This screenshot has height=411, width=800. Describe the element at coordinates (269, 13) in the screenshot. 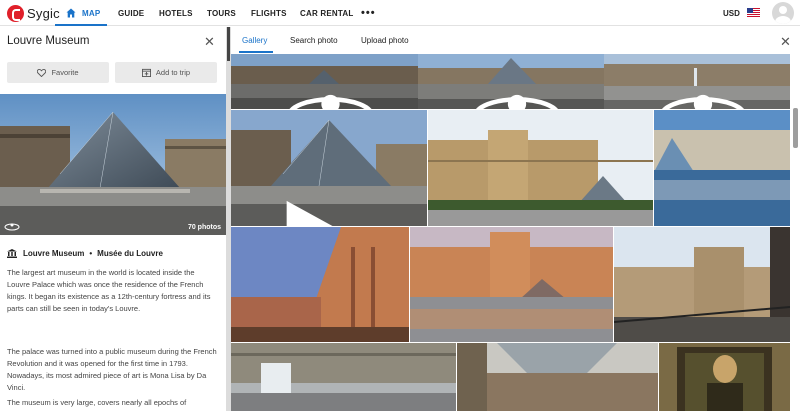

I see `nav-flights: FLIGHTS` at that location.